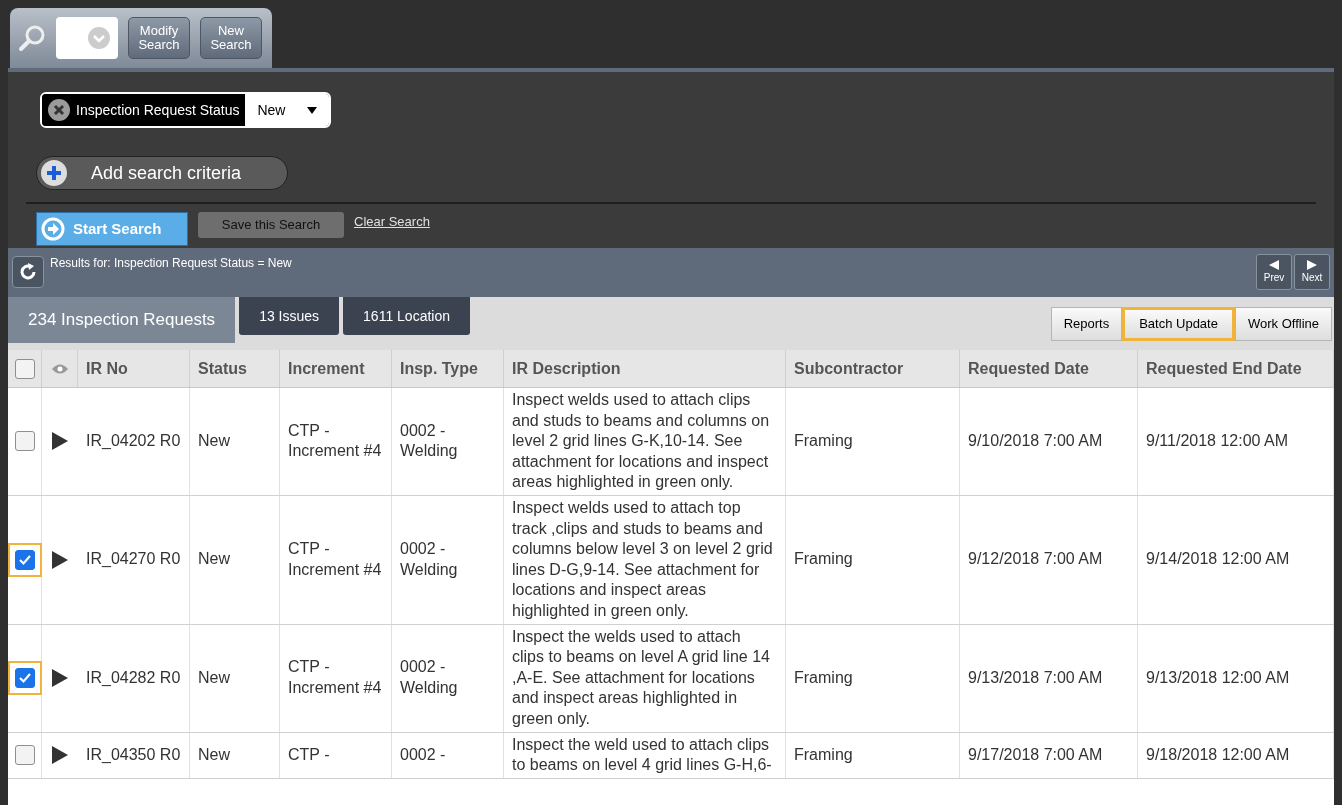 Image resolution: width=1342 pixels, height=805 pixels. What do you see at coordinates (214, 441) in the screenshot?
I see `table-cell: New` at bounding box center [214, 441].